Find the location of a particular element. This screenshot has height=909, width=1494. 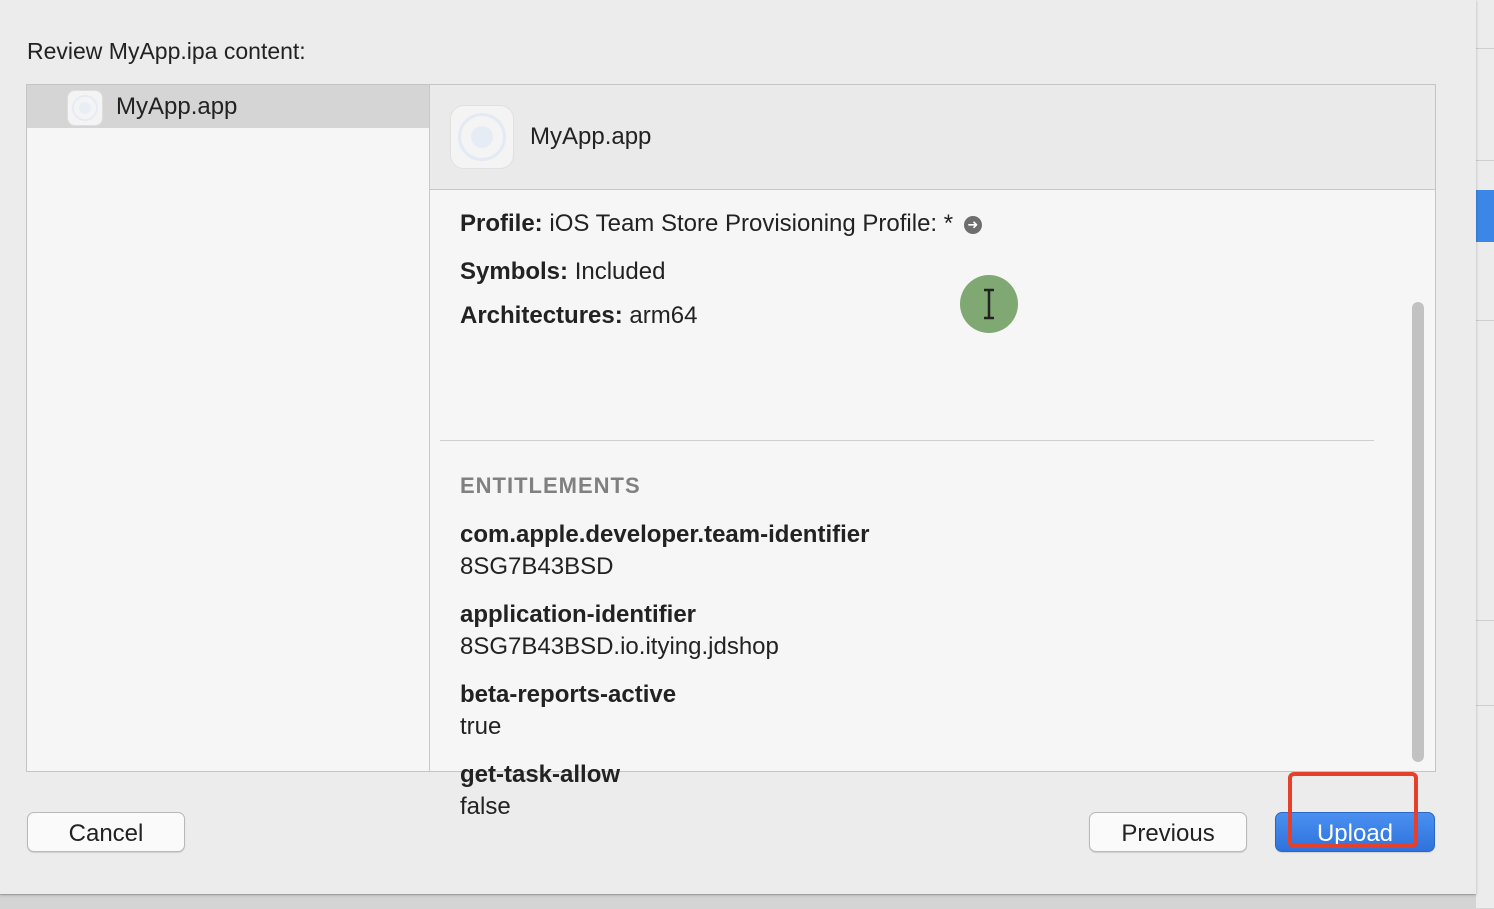

entitlement-value: 8SG7B43BSD is located at coordinates (537, 566).